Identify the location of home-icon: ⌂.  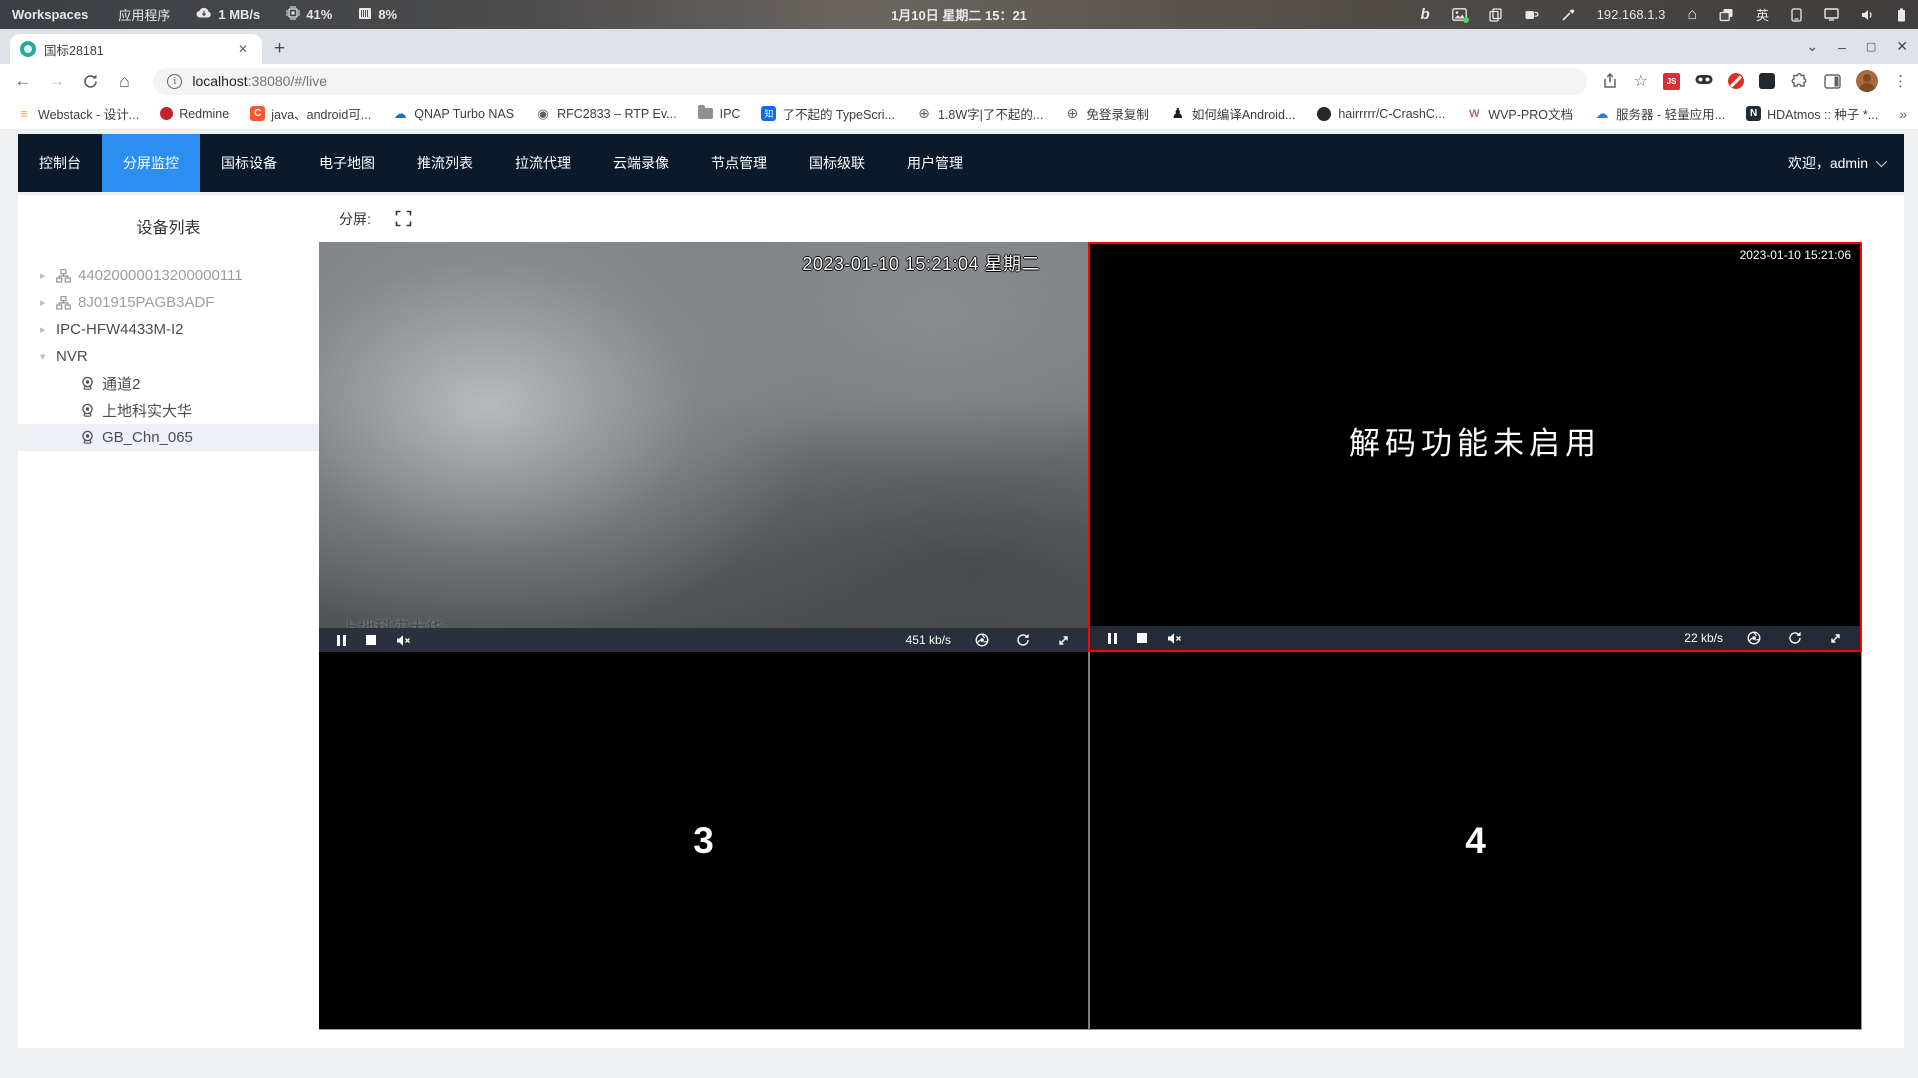
(1692, 15).